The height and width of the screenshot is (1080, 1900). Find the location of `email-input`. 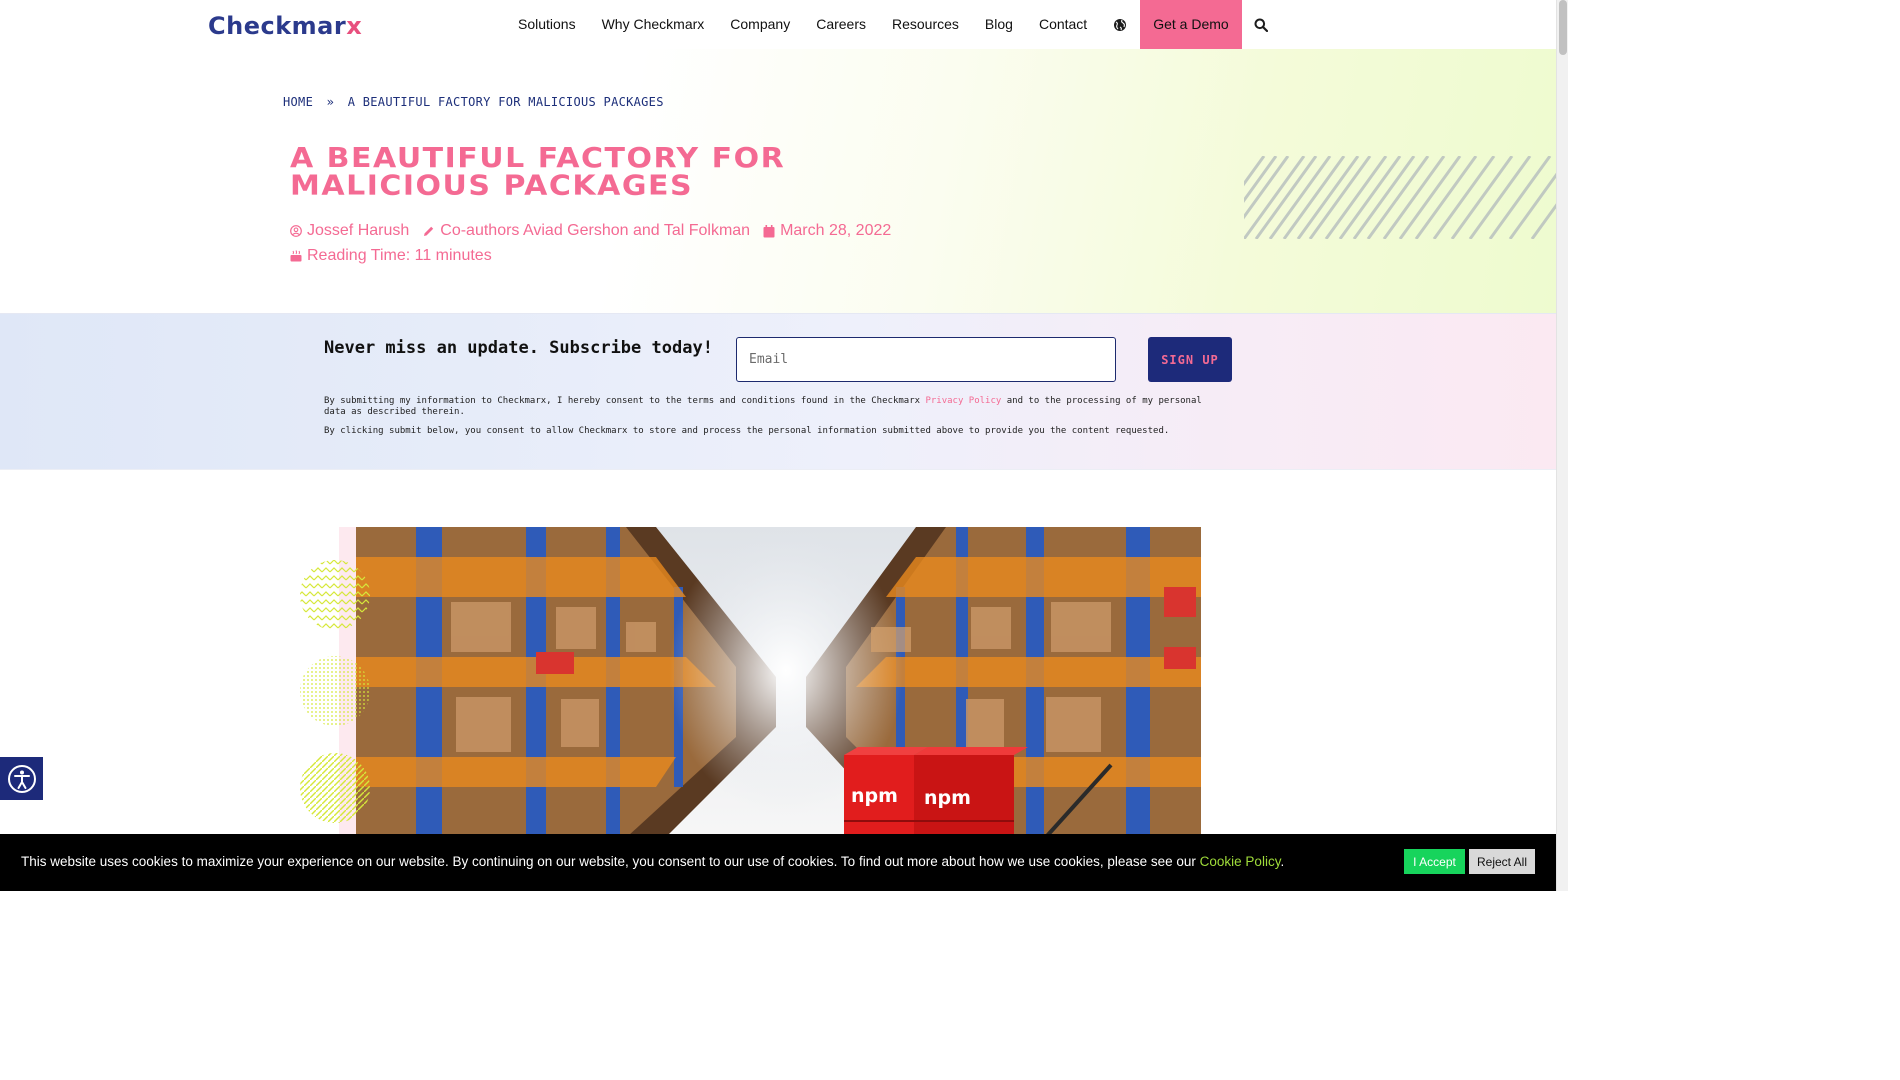

email-input is located at coordinates (926, 359).